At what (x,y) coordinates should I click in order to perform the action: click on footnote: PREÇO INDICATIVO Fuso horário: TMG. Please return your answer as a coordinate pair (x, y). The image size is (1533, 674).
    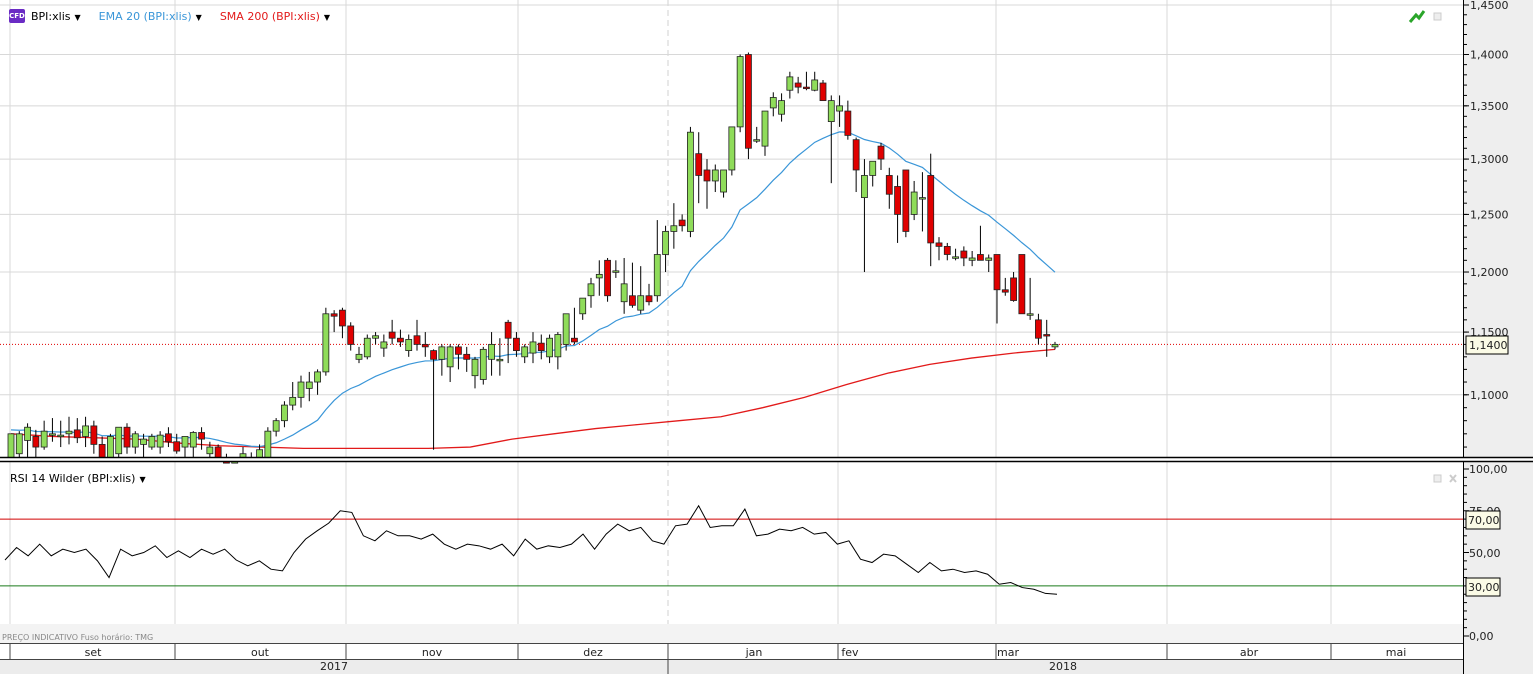
    Looking at the image, I should click on (78, 637).